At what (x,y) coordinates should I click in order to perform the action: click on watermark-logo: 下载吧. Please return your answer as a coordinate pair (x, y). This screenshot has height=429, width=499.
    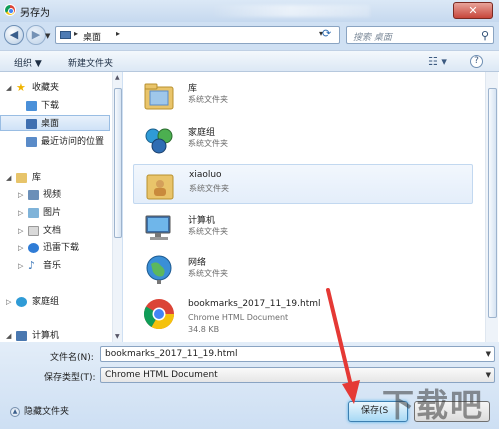
    Looking at the image, I should click on (433, 405).